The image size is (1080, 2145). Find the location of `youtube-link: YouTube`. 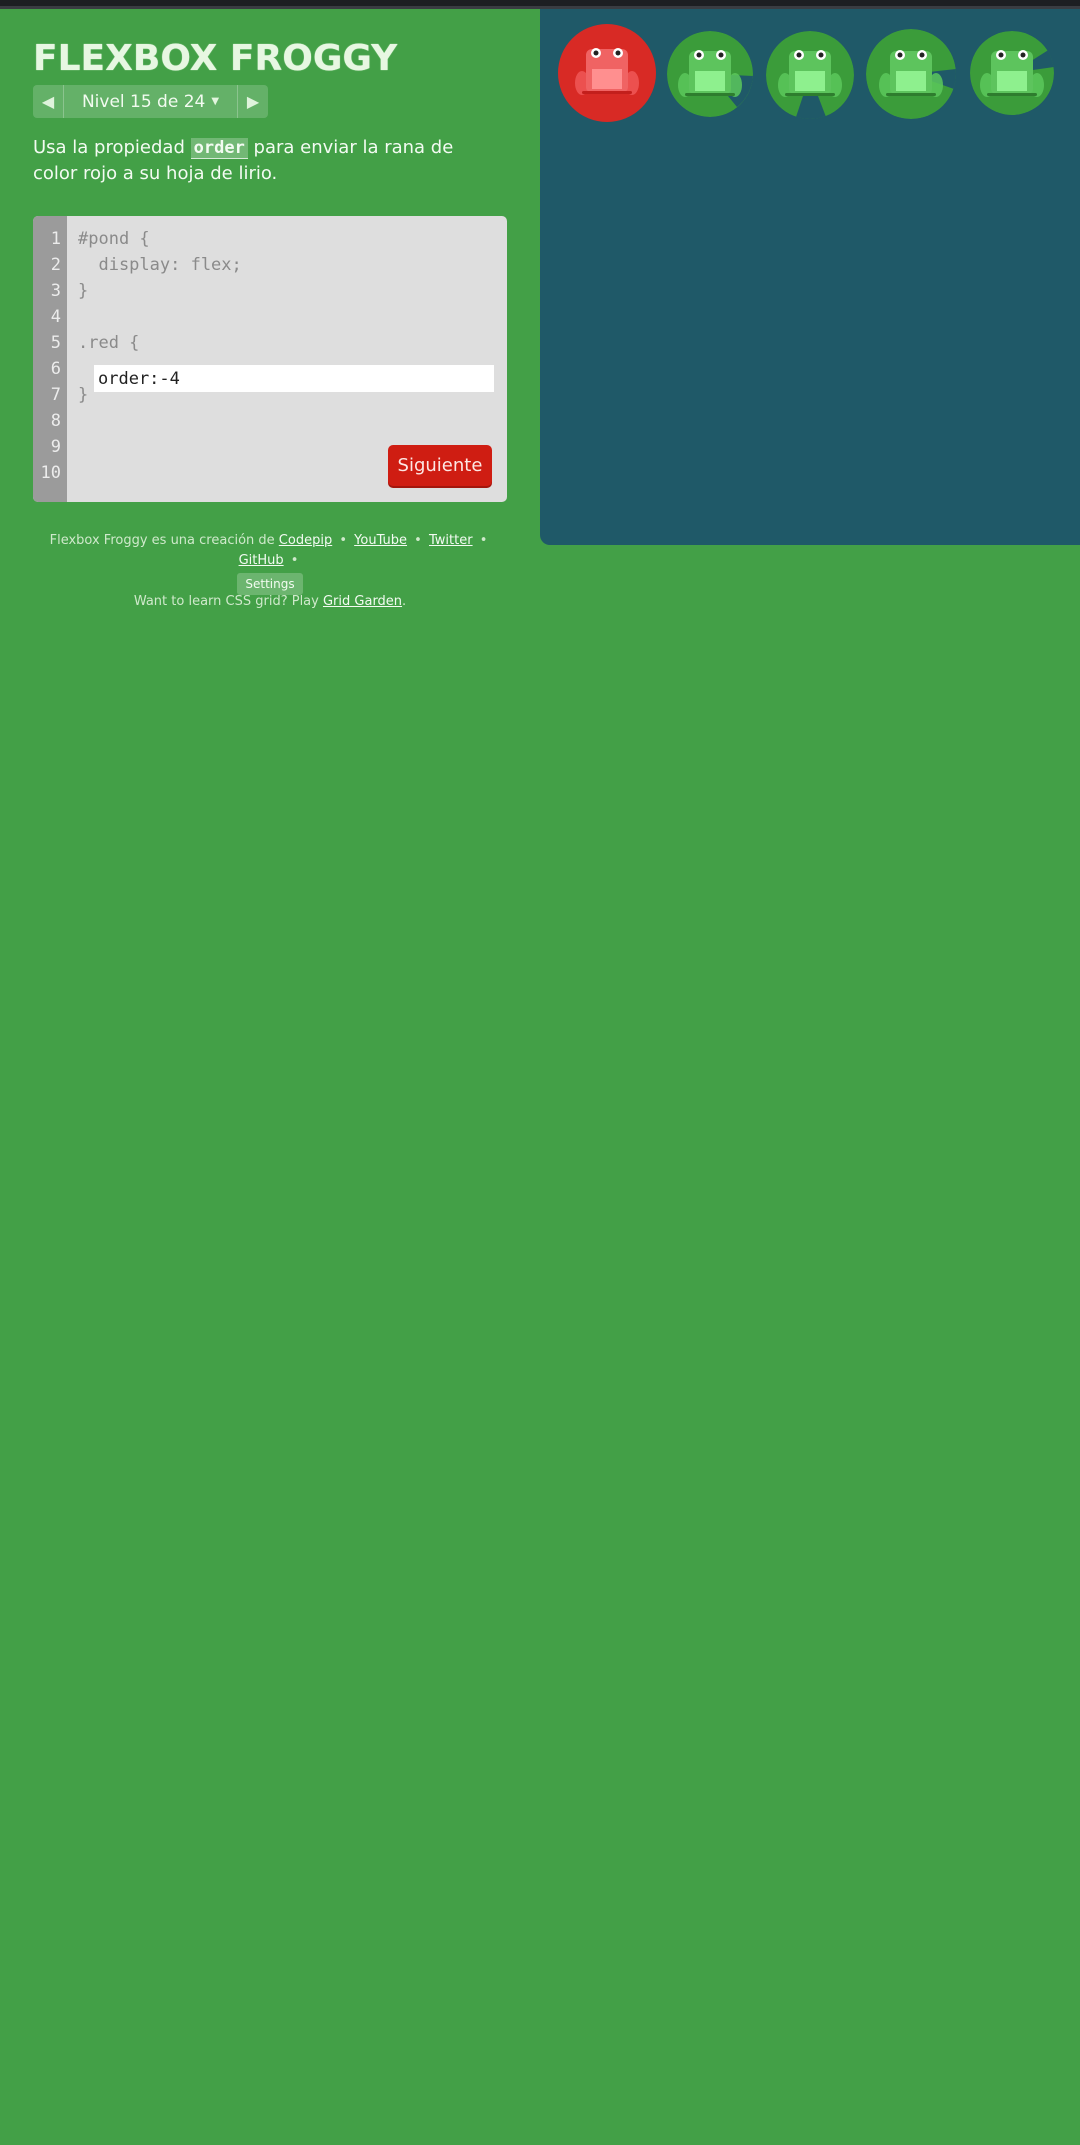

youtube-link: YouTube is located at coordinates (380, 540).